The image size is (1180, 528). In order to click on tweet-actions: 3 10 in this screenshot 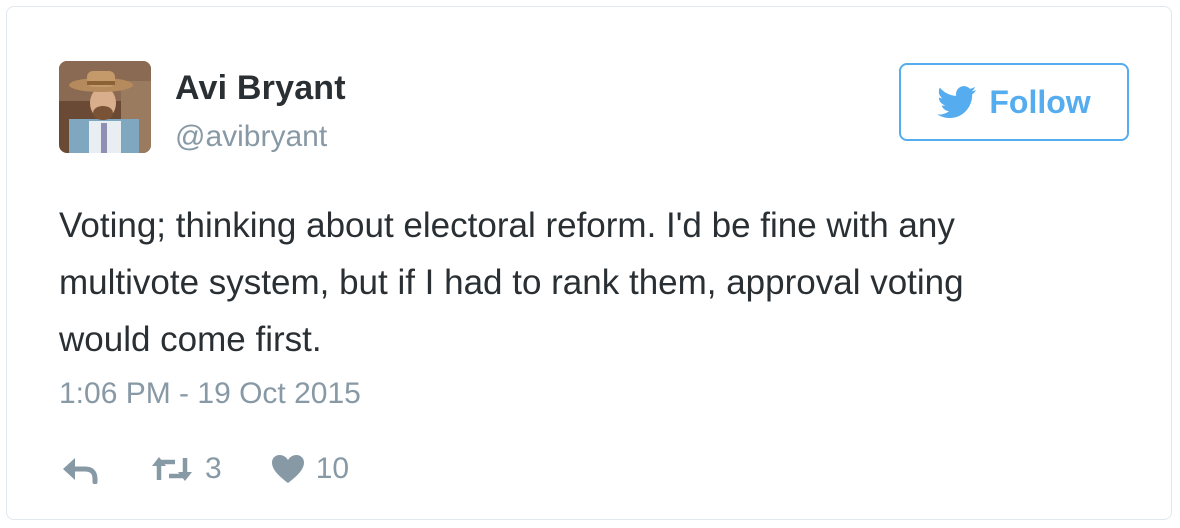, I will do `click(204, 469)`.